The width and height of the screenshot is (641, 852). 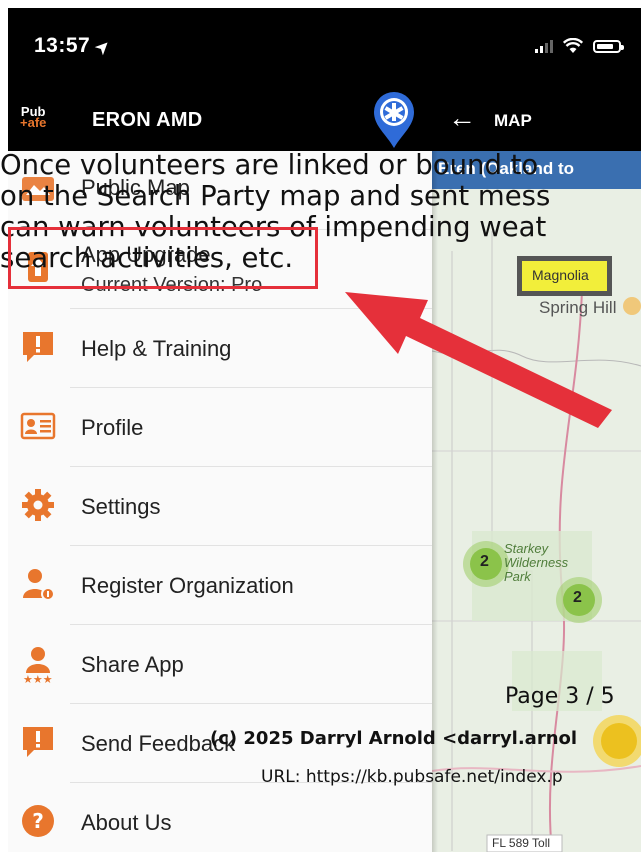 I want to click on annotation-line-2: on the Search Party map and sent mess, so click(x=275, y=196).